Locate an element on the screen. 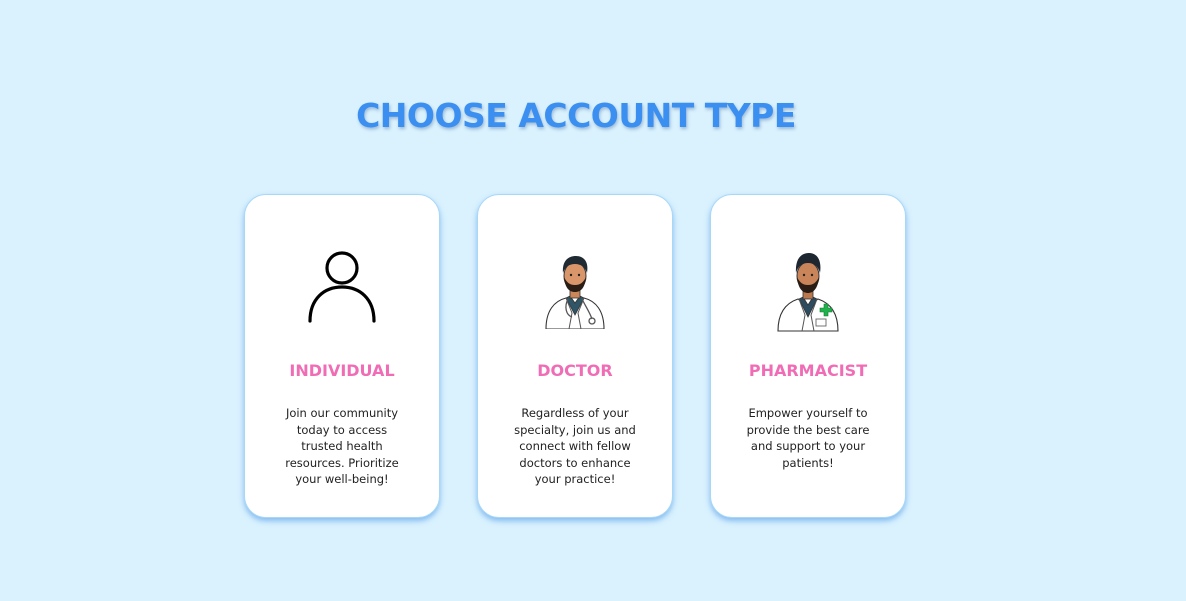  card-individual-label: INDIVIDUAL is located at coordinates (342, 370).